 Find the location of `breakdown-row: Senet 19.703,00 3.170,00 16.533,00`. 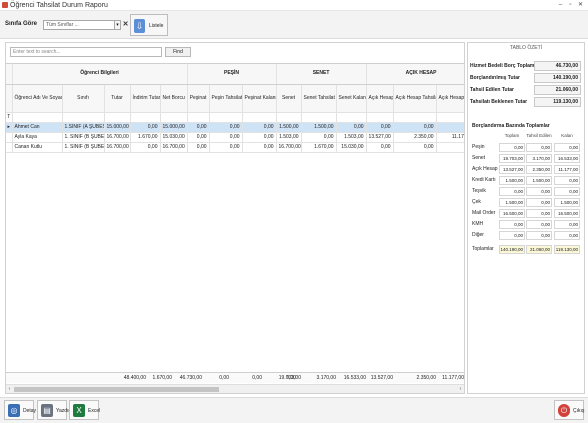

breakdown-row: Senet 19.703,00 3.170,00 16.533,00 is located at coordinates (525, 158).